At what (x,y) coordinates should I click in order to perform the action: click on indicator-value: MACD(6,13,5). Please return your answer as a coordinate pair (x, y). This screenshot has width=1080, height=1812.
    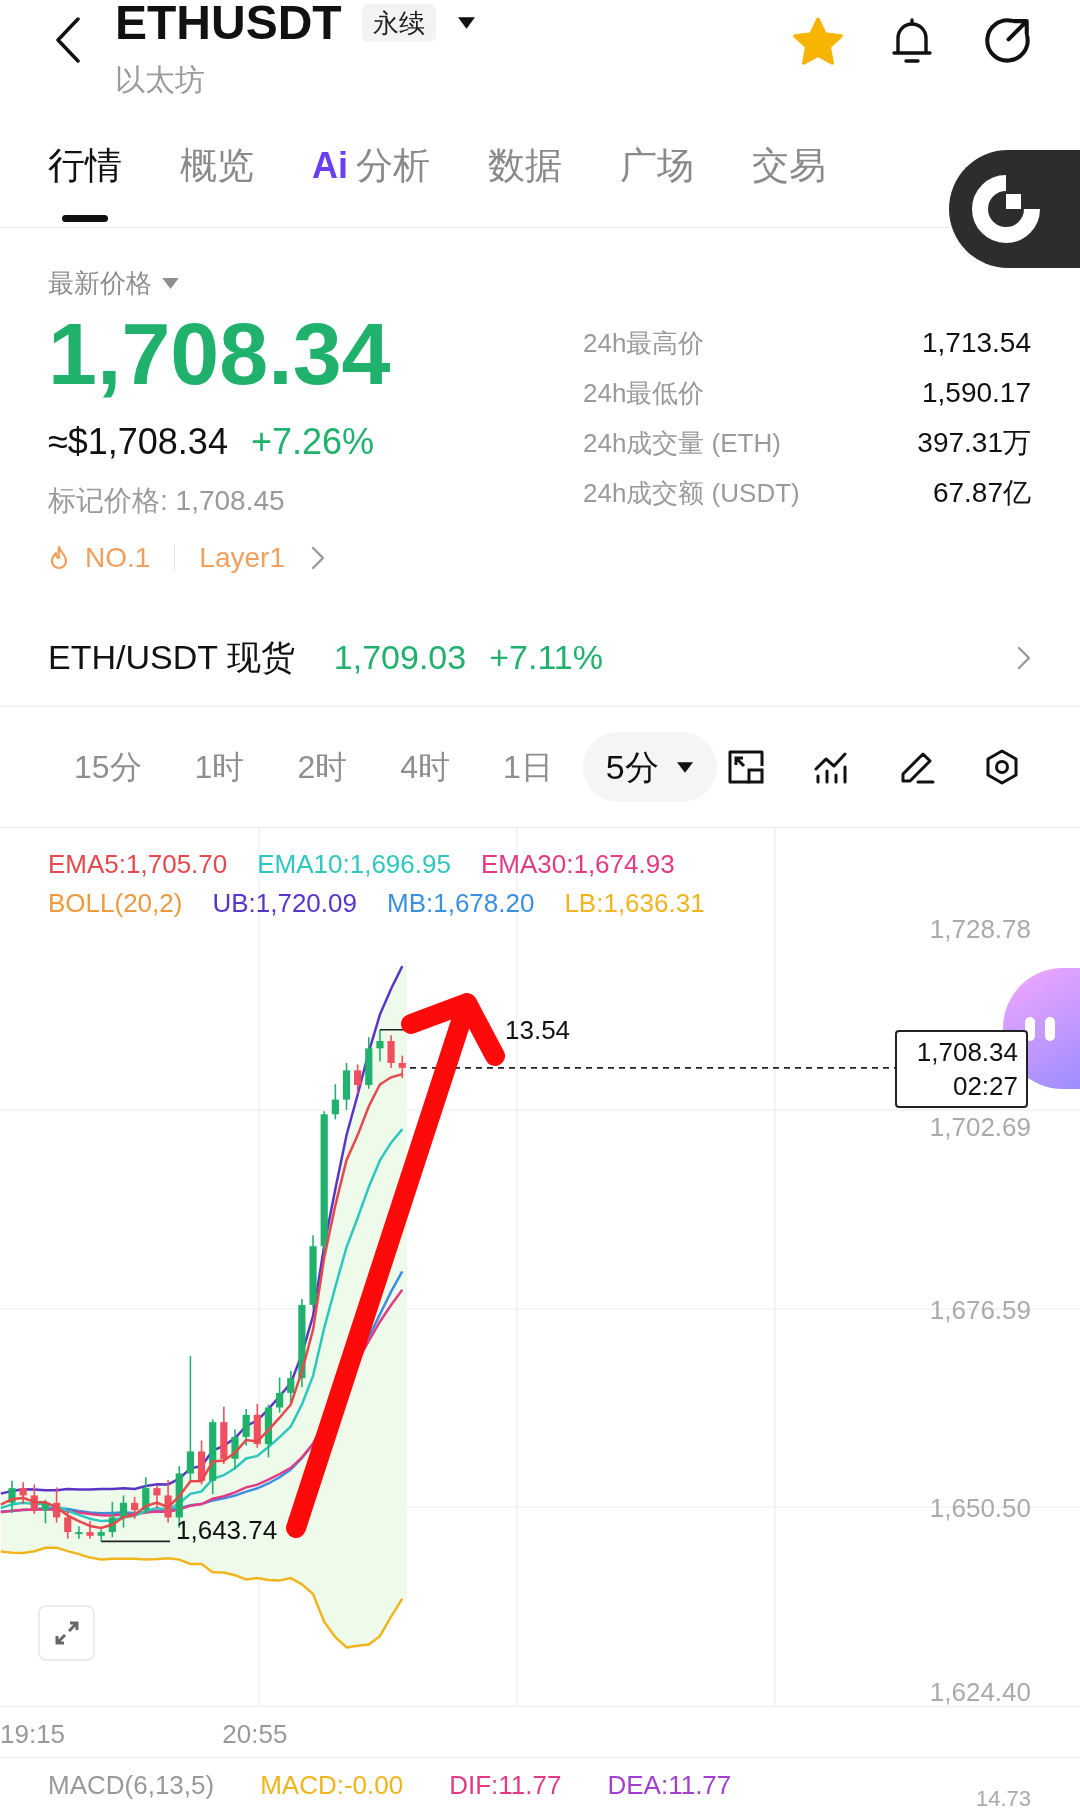
    Looking at the image, I should click on (131, 1785).